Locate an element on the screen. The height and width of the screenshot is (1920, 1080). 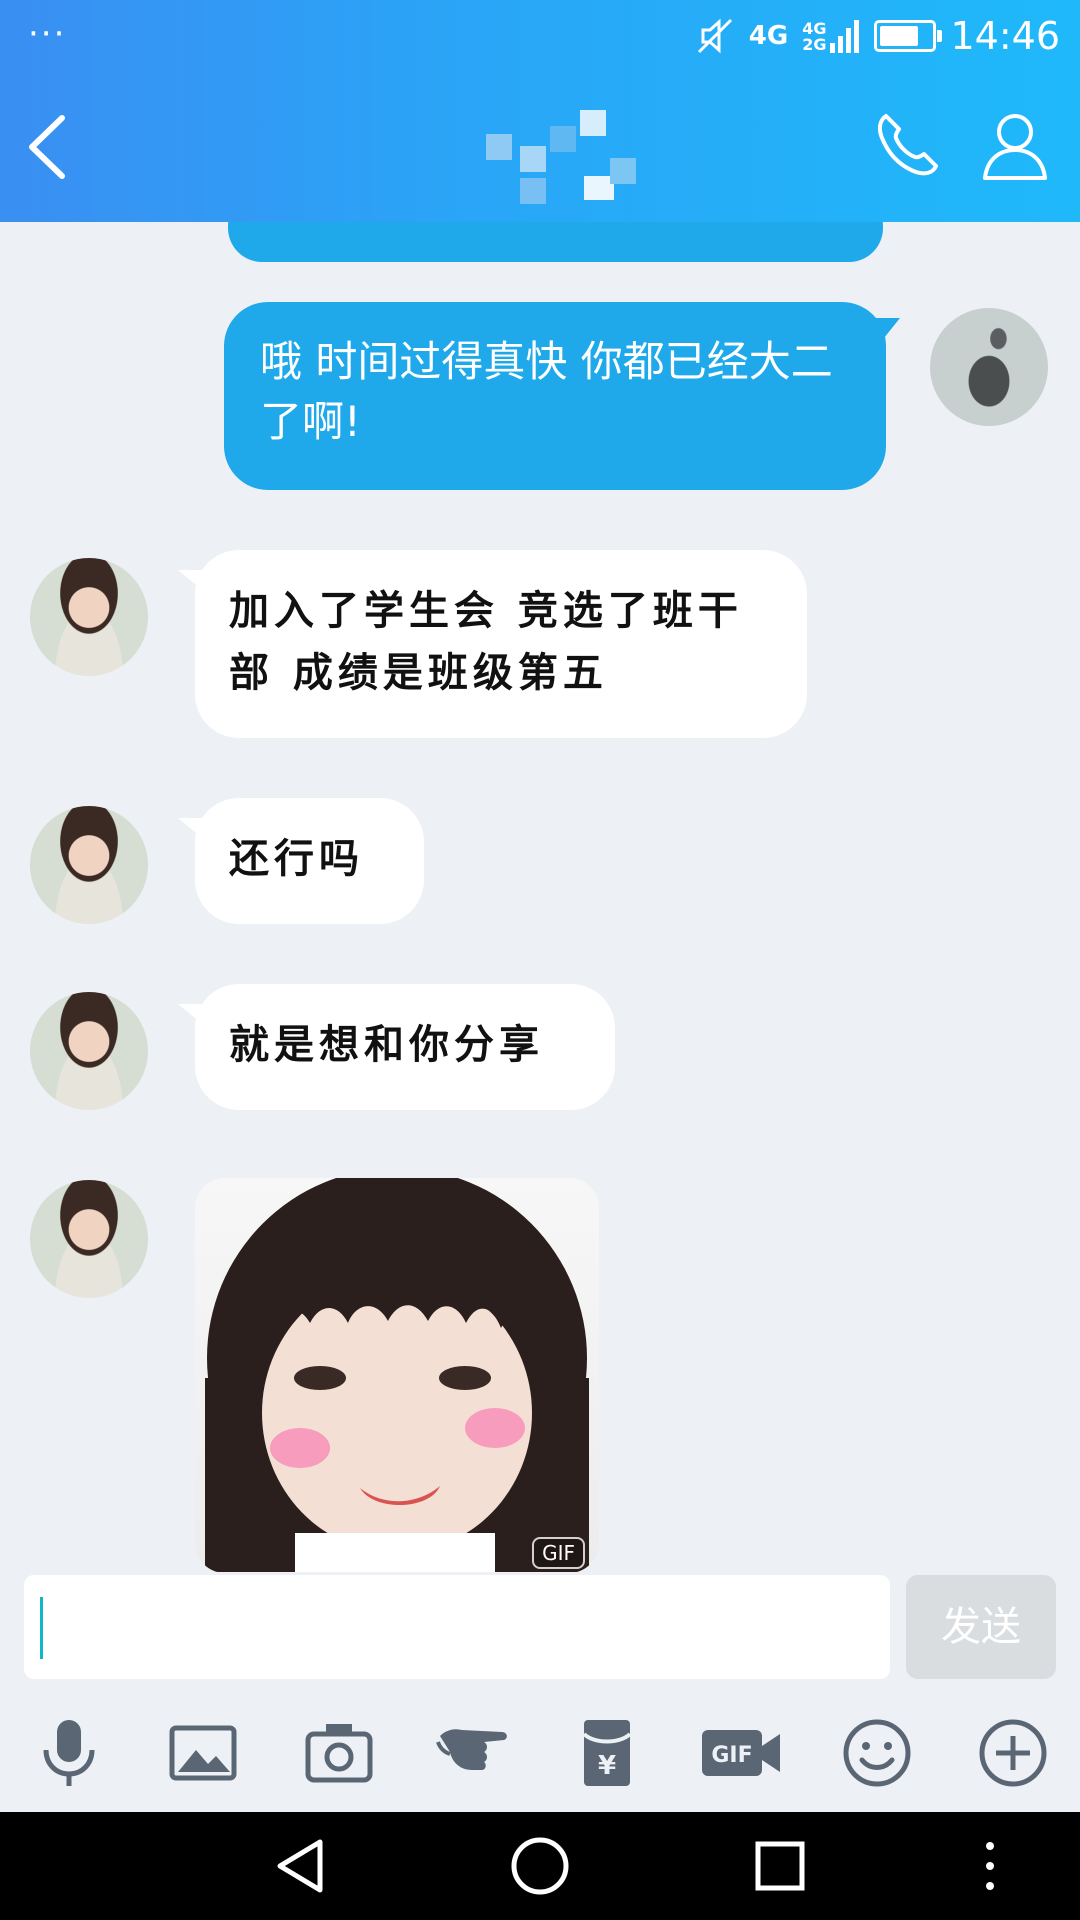
recents-square-icon is located at coordinates (780, 1866).